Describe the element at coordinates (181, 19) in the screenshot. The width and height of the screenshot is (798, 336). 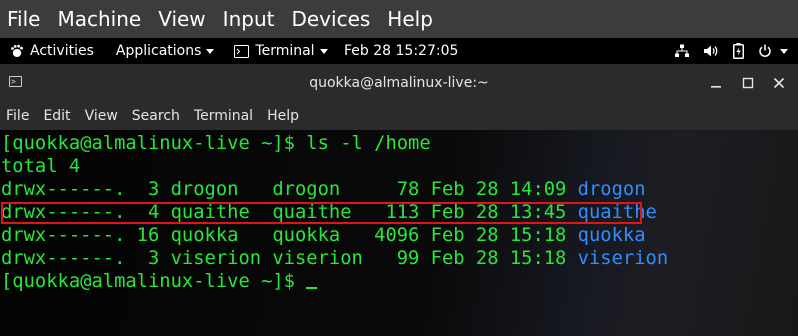
I see `vm-menu-view: View` at that location.